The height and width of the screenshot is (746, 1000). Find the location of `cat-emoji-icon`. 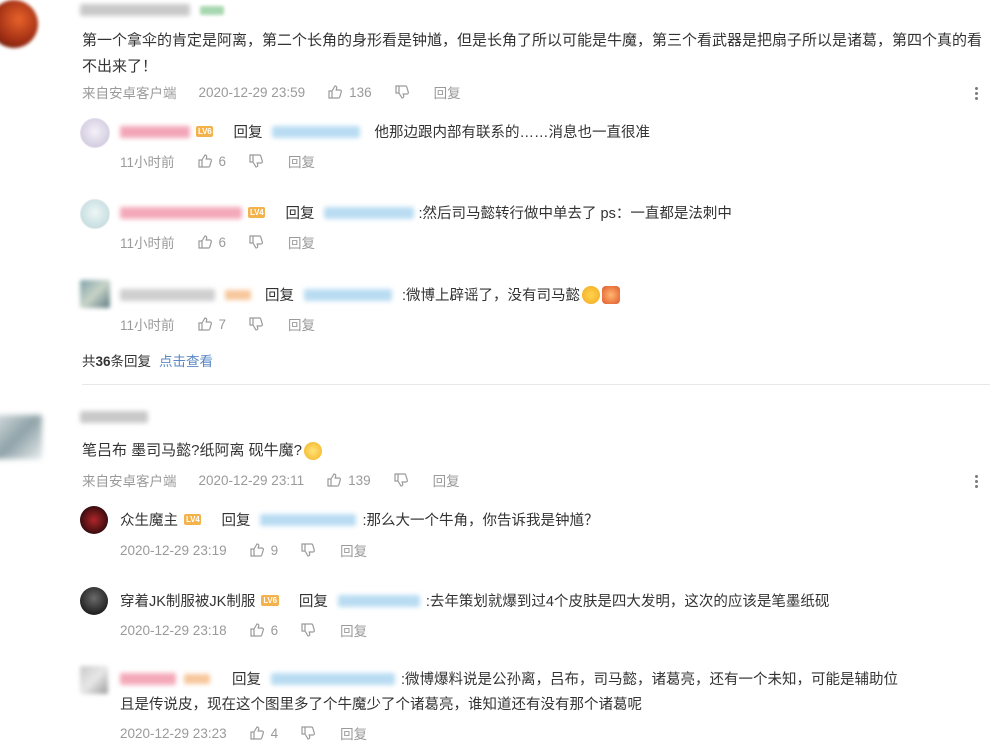

cat-emoji-icon is located at coordinates (591, 294).